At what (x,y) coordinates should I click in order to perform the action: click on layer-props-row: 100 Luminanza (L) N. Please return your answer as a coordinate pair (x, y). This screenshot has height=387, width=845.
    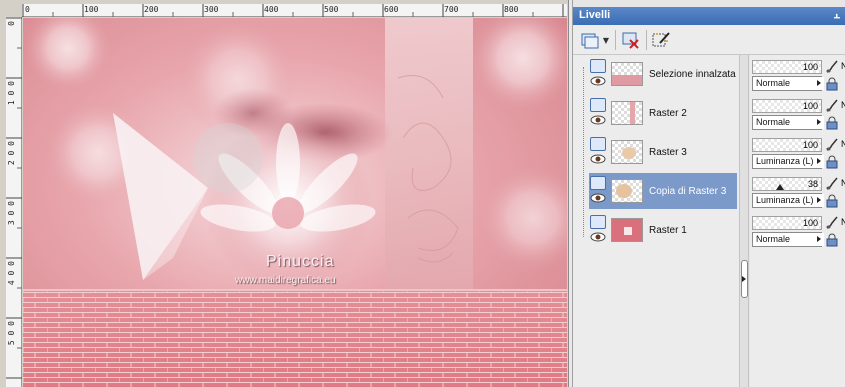
    Looking at the image, I should click on (798, 154).